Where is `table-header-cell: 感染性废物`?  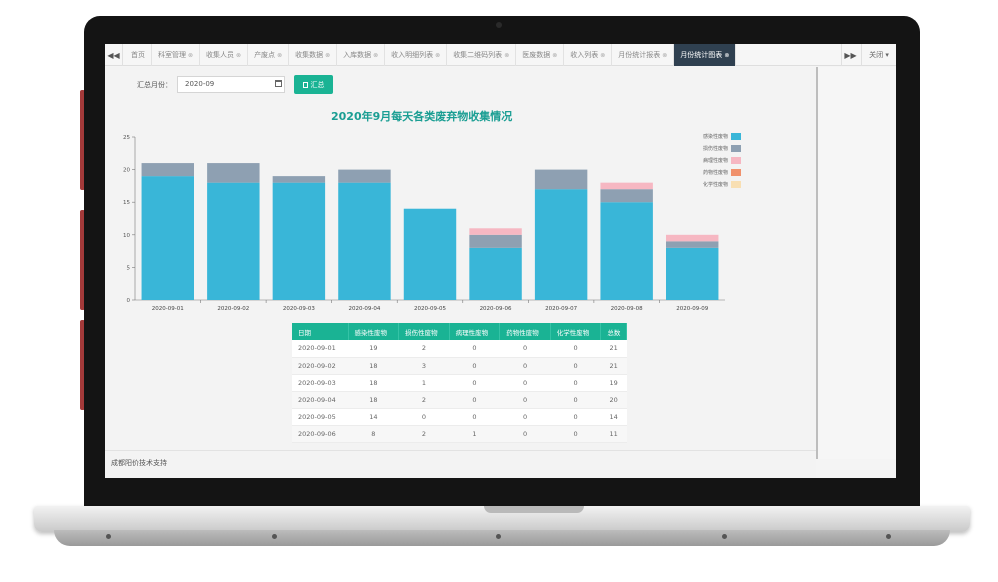 table-header-cell: 感染性废物 is located at coordinates (374, 331).